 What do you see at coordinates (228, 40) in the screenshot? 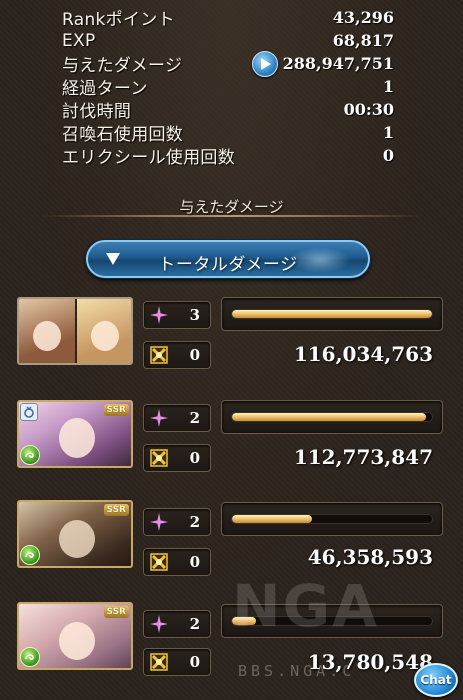
I see `stat-row-exp: EXP 68,817` at bounding box center [228, 40].